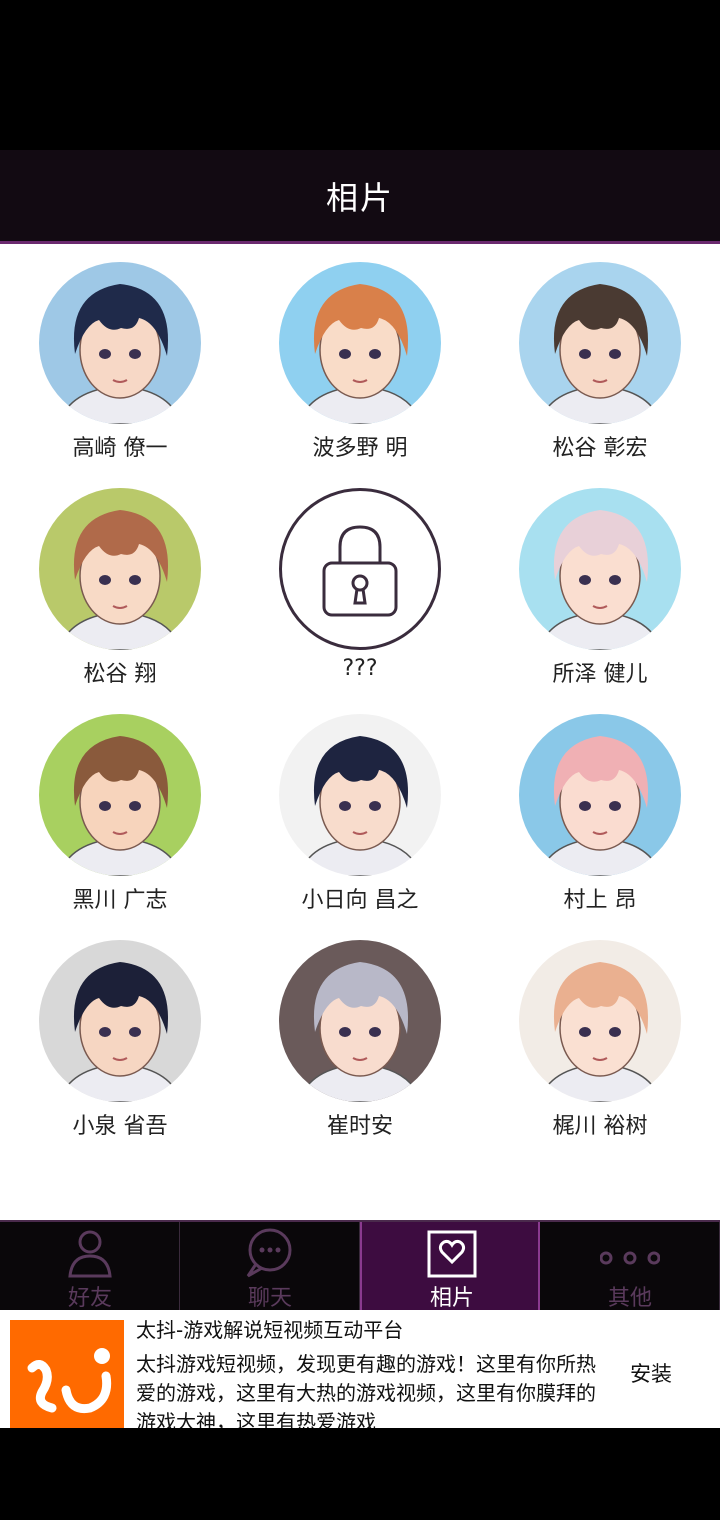 This screenshot has height=1520, width=720. I want to click on photo-item: 崔时安, so click(360, 1035).